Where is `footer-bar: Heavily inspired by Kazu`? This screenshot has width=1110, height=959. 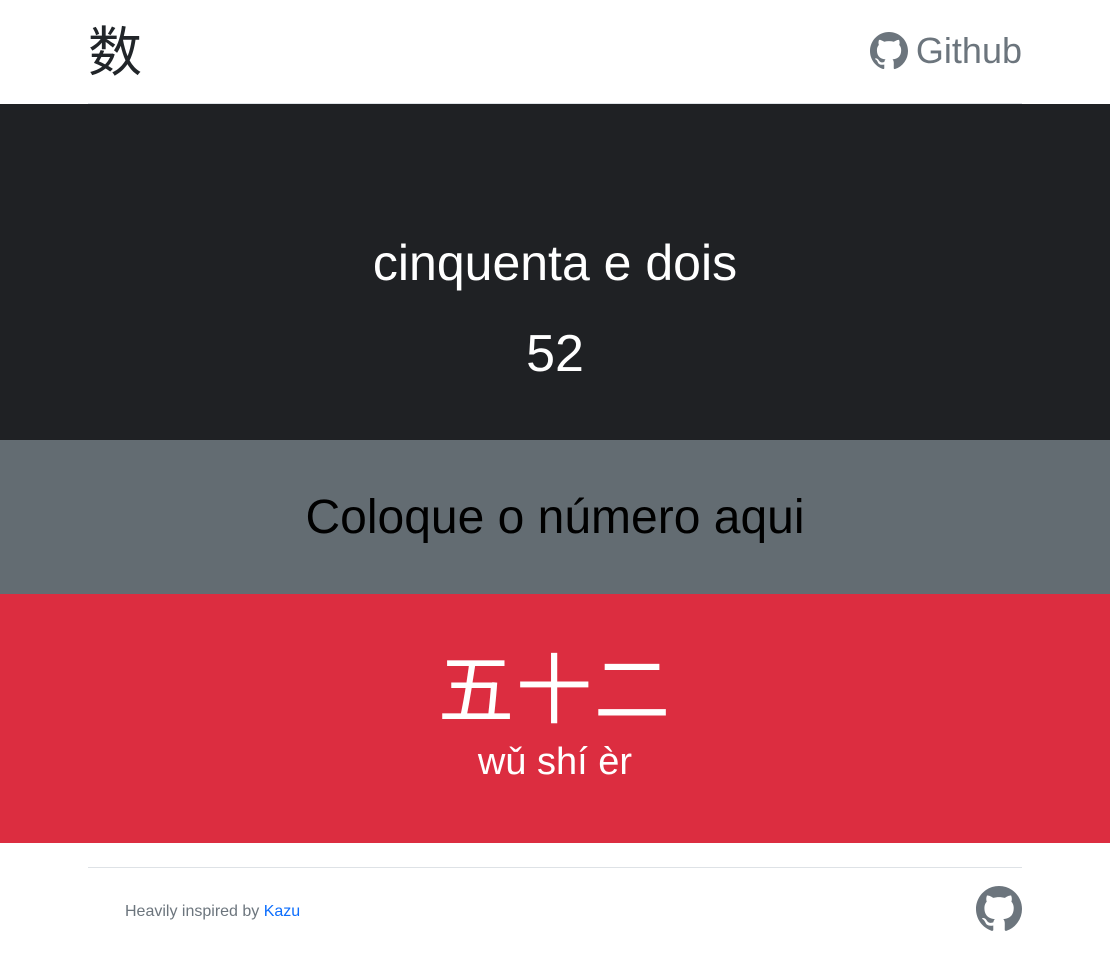
footer-bar: Heavily inspired by Kazu is located at coordinates (555, 901).